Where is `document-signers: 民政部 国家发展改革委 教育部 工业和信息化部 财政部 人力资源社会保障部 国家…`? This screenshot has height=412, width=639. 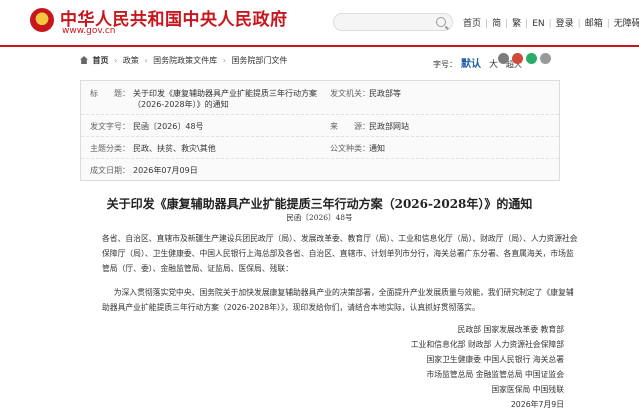
document-signers: 民政部 国家发展改革委 教育部 工业和信息化部 财政部 人力资源社会保障部 国家… is located at coordinates (454, 367).